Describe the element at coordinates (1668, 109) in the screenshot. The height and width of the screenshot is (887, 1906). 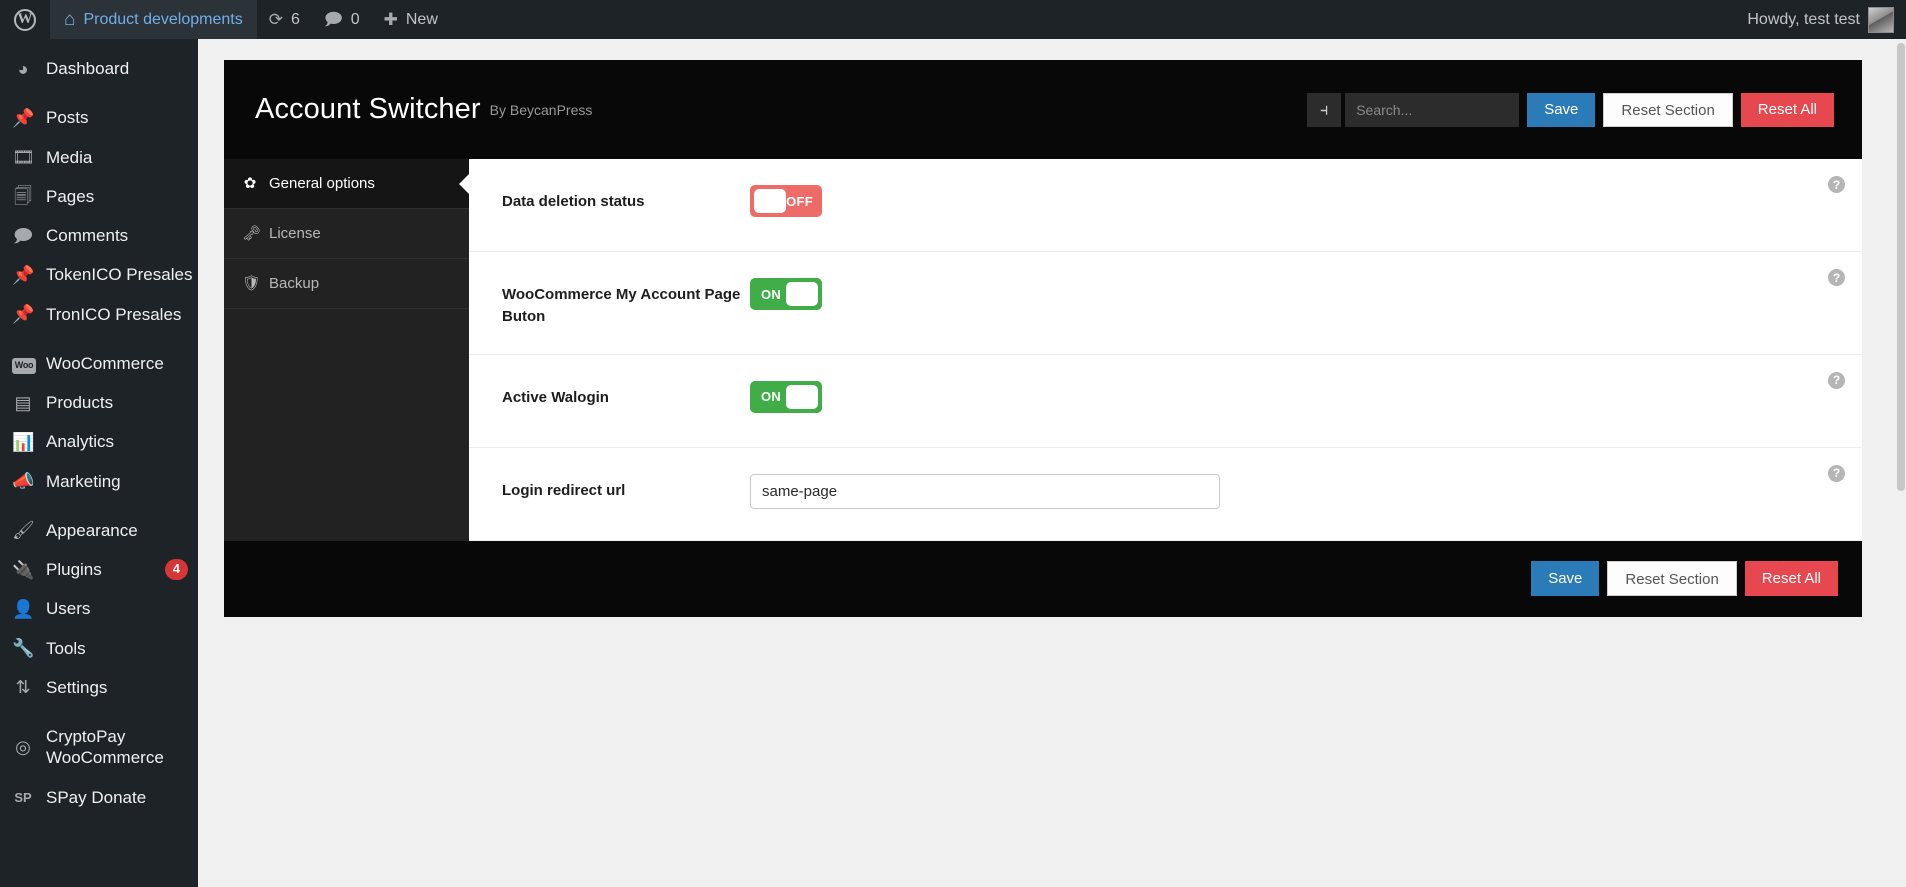
I see `reset-section-button: Reset Section` at that location.